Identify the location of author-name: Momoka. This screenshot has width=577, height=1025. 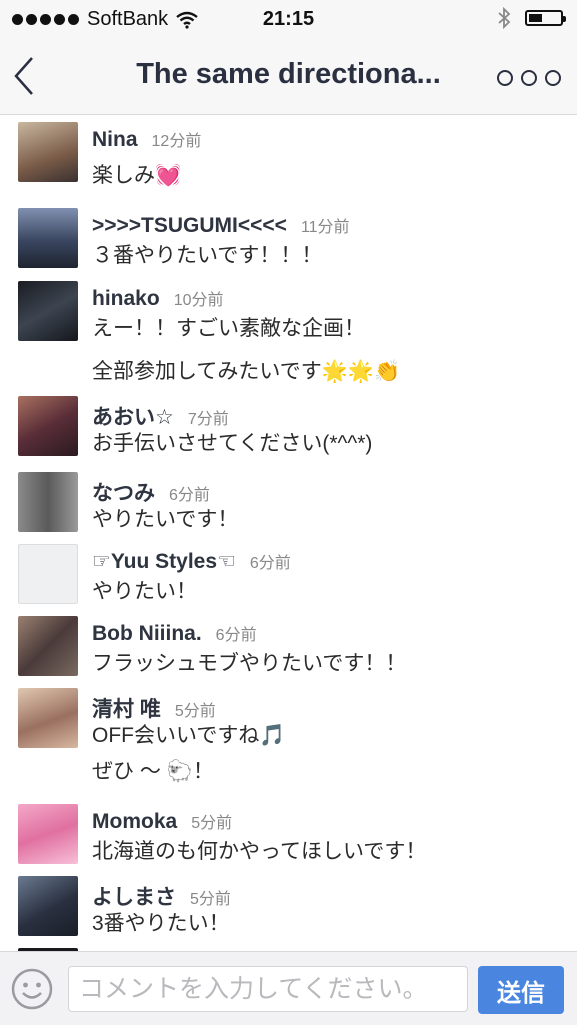
(135, 821).